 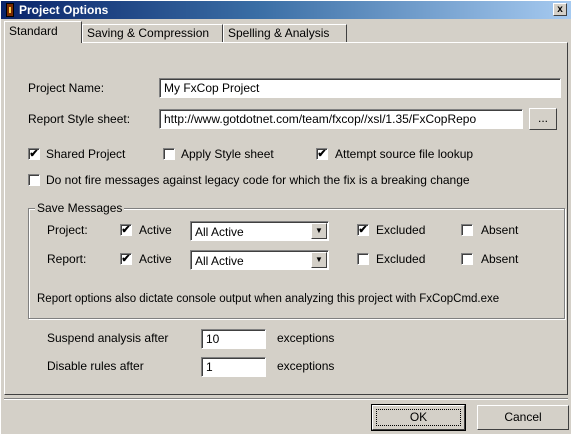 I want to click on report-save-select: All Active ▼, so click(x=259, y=260).